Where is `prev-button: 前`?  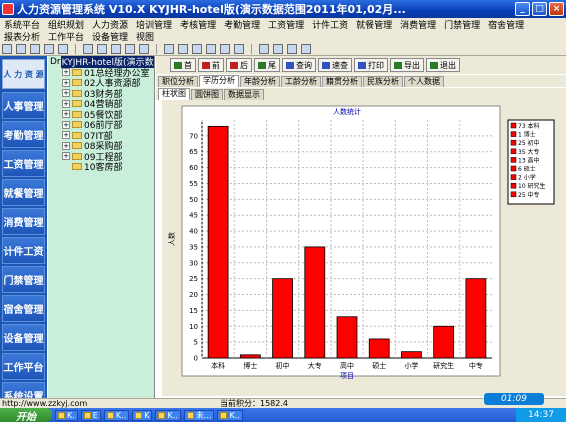 prev-button: 前 is located at coordinates (211, 65).